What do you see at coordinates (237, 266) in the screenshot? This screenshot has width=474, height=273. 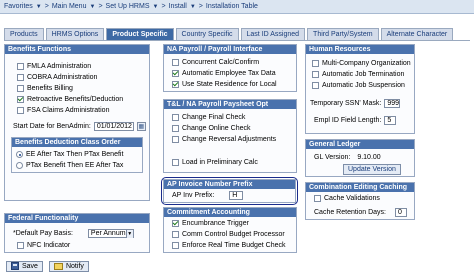 I see `bottom-toolbar: Save Notify` at bounding box center [237, 266].